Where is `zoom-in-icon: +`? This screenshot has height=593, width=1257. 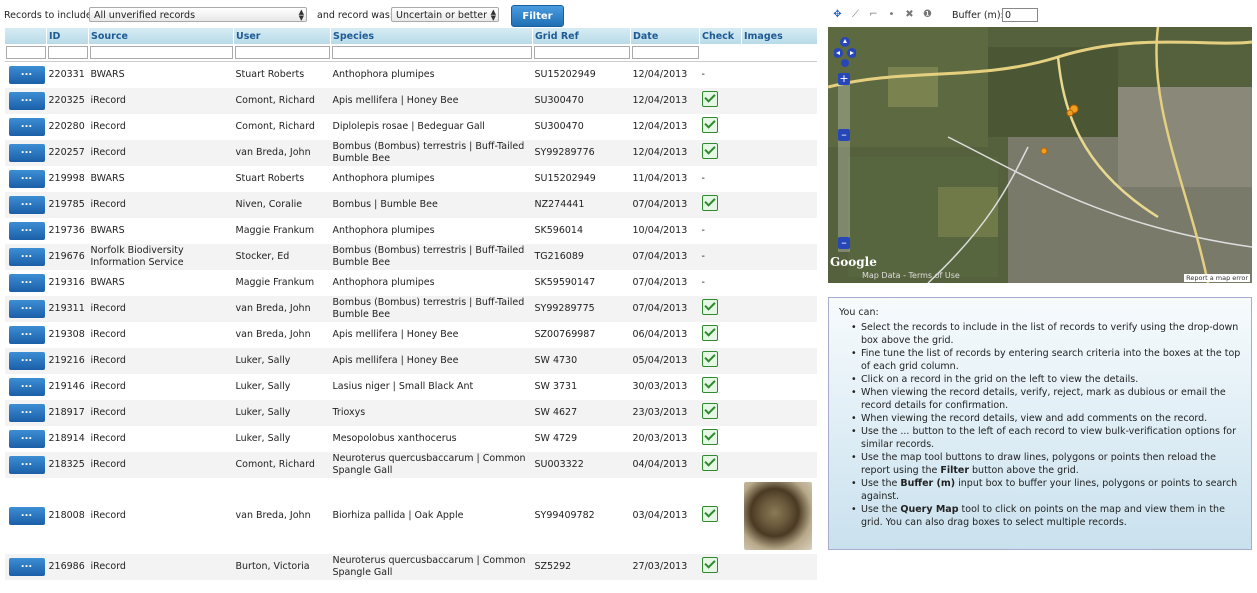 zoom-in-icon: + is located at coordinates (844, 79).